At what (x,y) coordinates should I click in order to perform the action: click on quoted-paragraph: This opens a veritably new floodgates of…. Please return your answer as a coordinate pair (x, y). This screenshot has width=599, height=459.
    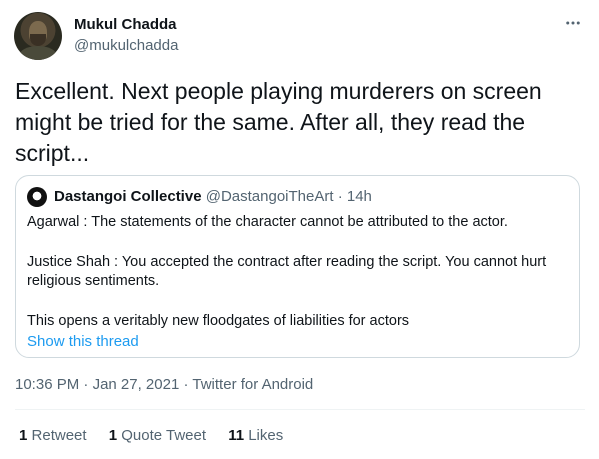
    Looking at the image, I should click on (218, 320).